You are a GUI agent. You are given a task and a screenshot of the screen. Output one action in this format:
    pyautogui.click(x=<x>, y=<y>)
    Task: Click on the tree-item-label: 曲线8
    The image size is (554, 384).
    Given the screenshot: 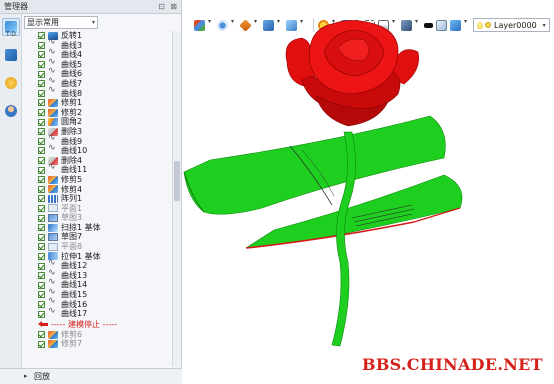 What is the action you would take?
    pyautogui.click(x=72, y=93)
    